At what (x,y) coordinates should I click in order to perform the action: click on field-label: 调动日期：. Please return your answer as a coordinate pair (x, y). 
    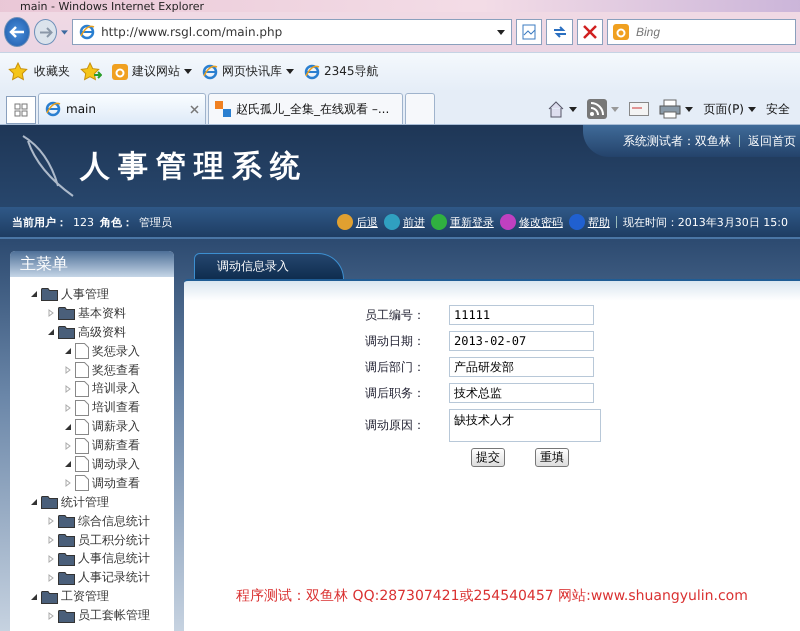
    Looking at the image, I should click on (395, 341).